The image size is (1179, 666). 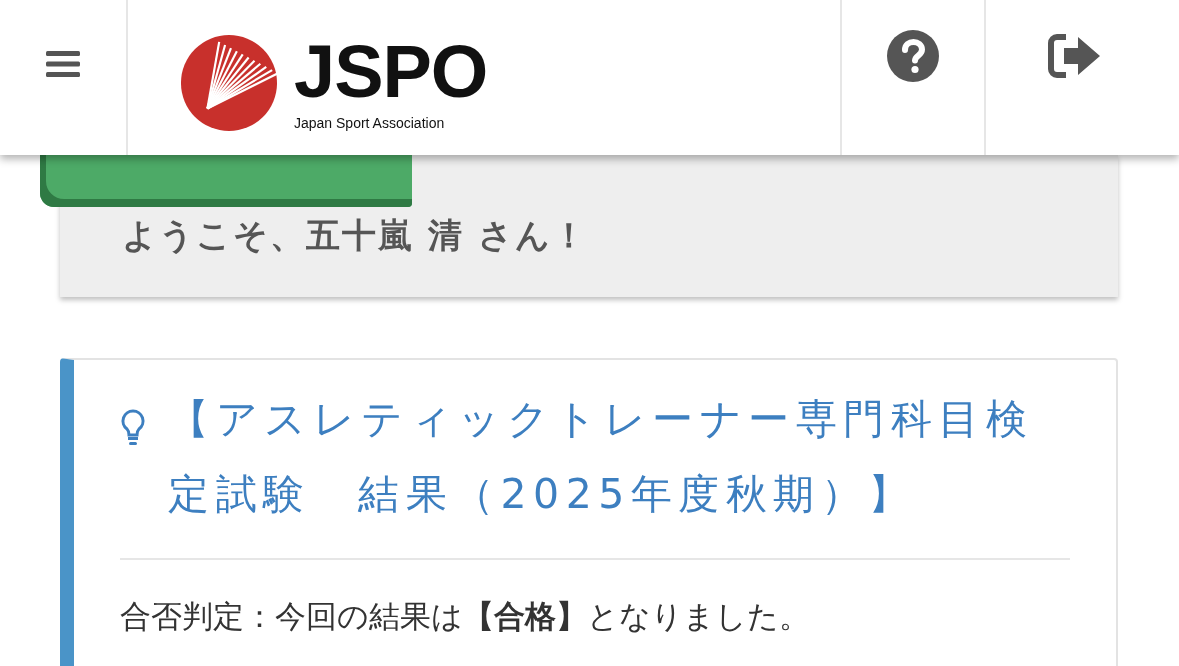 What do you see at coordinates (63, 63) in the screenshot?
I see `menu-icon` at bounding box center [63, 63].